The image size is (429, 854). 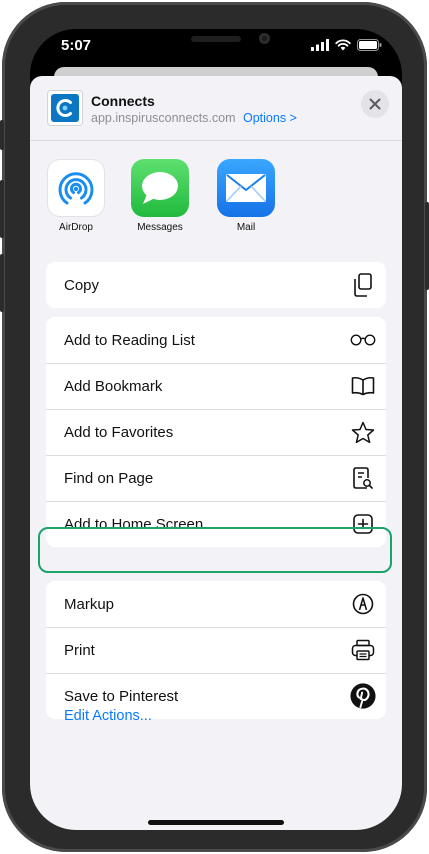 What do you see at coordinates (163, 118) in the screenshot?
I see `site-url: app.inspirusconnects.com` at bounding box center [163, 118].